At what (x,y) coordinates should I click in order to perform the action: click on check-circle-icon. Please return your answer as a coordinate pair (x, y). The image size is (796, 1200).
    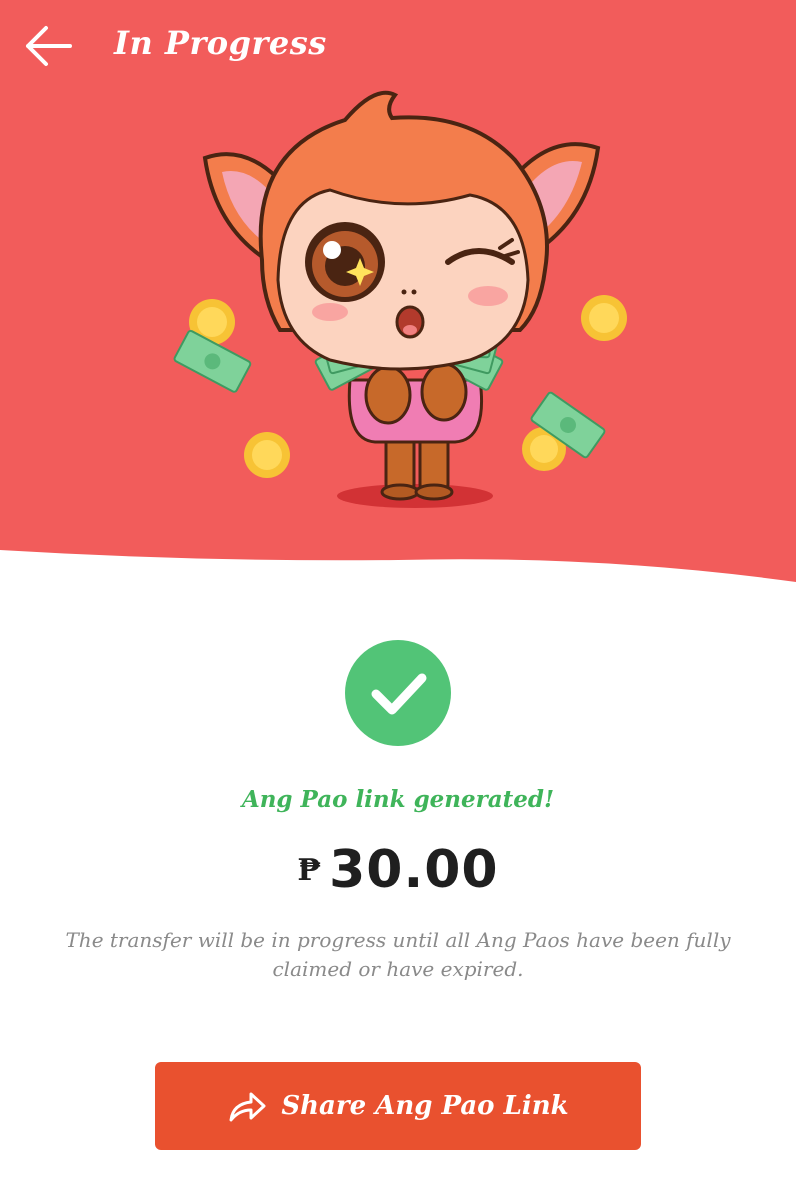
    Looking at the image, I should click on (398, 693).